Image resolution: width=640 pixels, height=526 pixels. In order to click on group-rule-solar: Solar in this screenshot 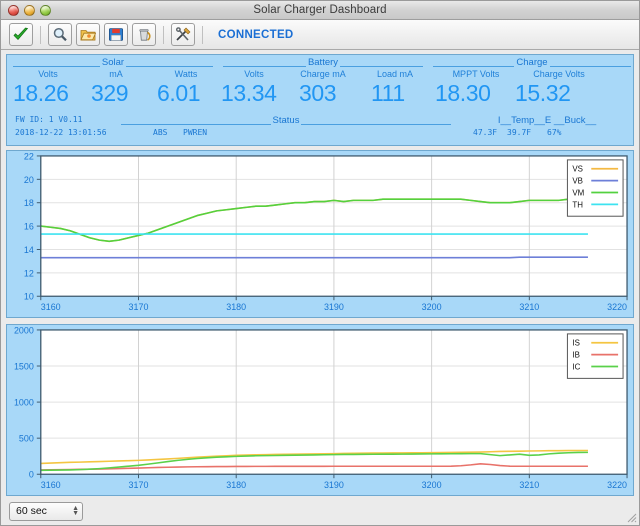, I will do `click(113, 63)`.